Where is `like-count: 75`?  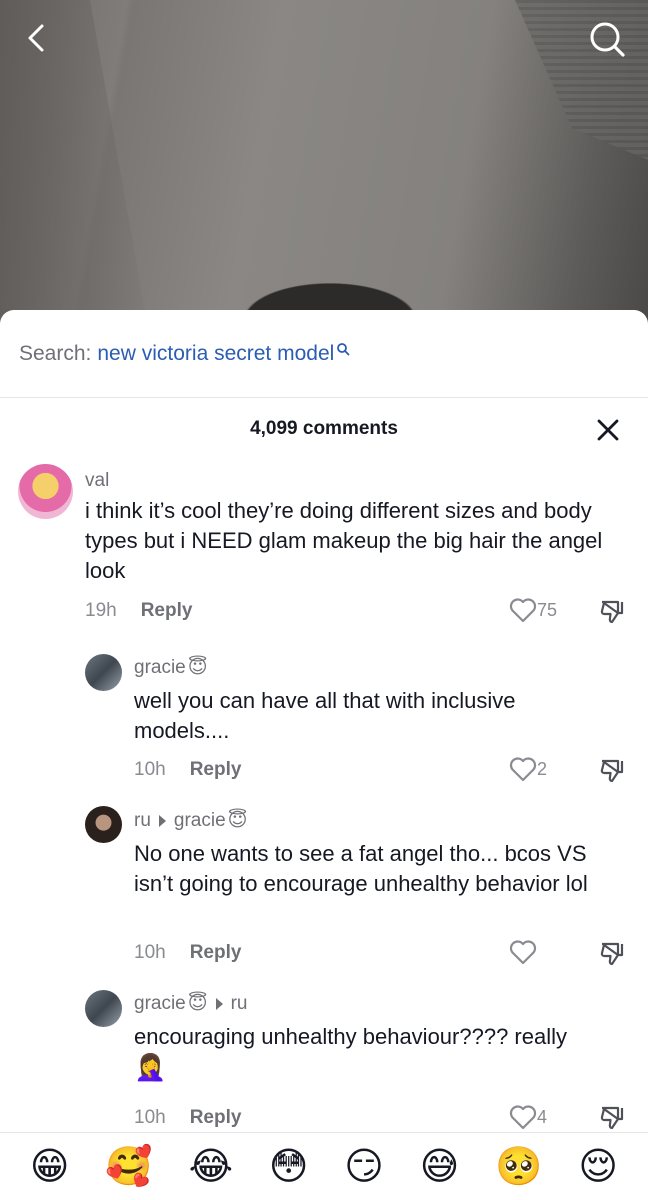 like-count: 75 is located at coordinates (547, 609).